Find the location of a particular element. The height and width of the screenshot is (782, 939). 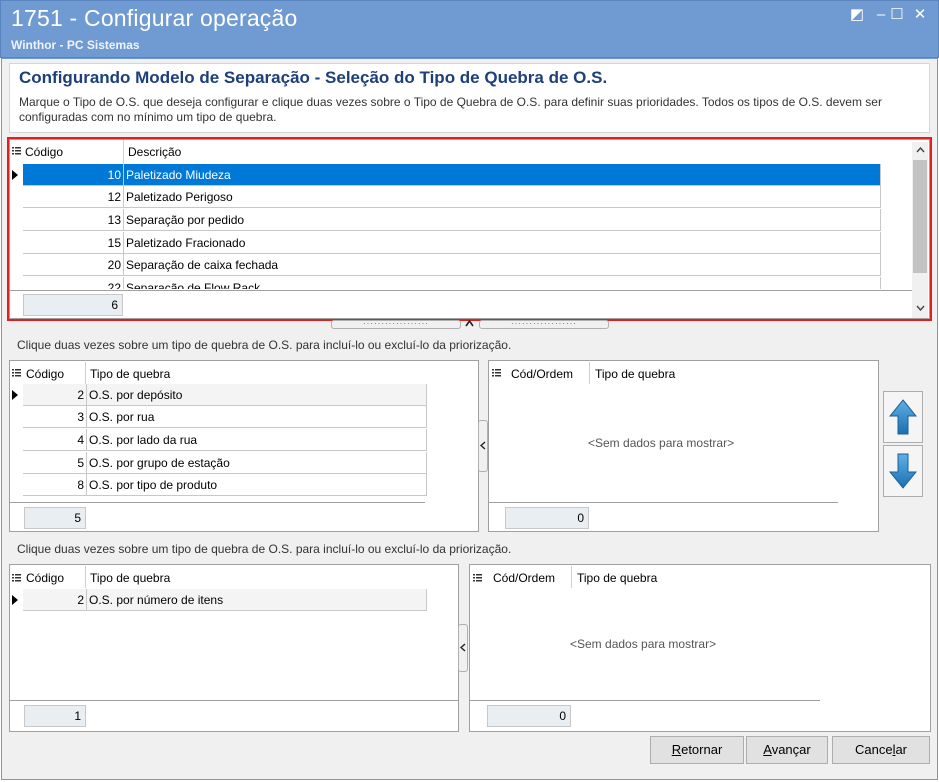

table-row: 5 O.S. por grupo de estação is located at coordinates (219, 463).